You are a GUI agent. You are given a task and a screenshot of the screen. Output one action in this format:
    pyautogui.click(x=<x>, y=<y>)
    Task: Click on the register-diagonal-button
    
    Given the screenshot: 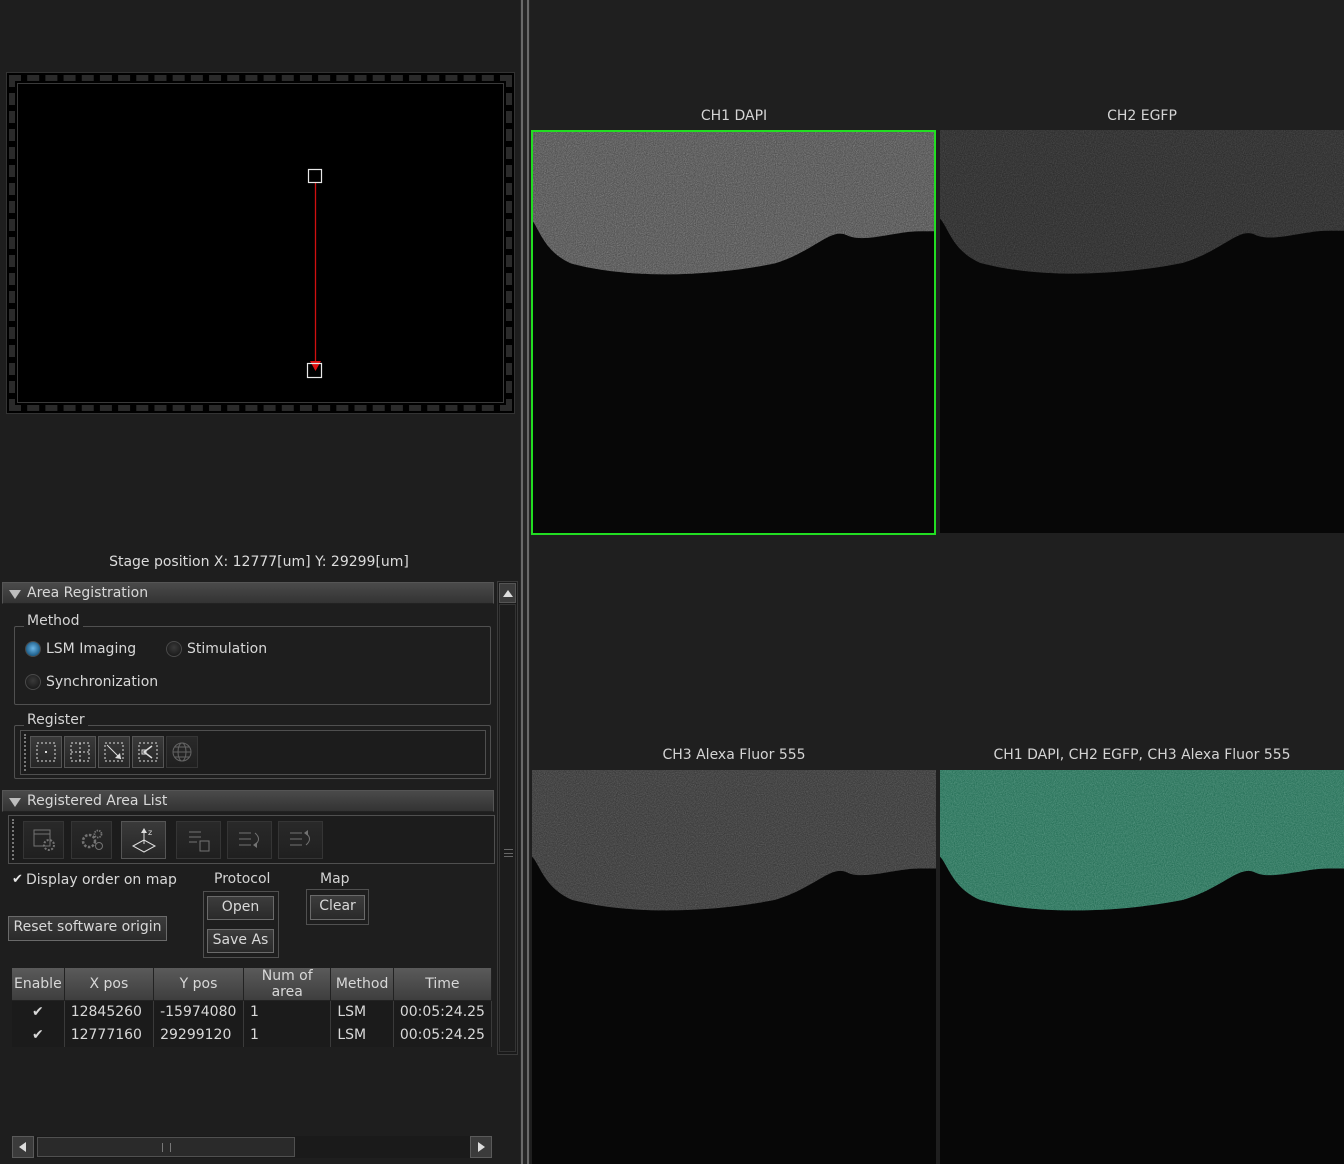 What is the action you would take?
    pyautogui.click(x=114, y=752)
    